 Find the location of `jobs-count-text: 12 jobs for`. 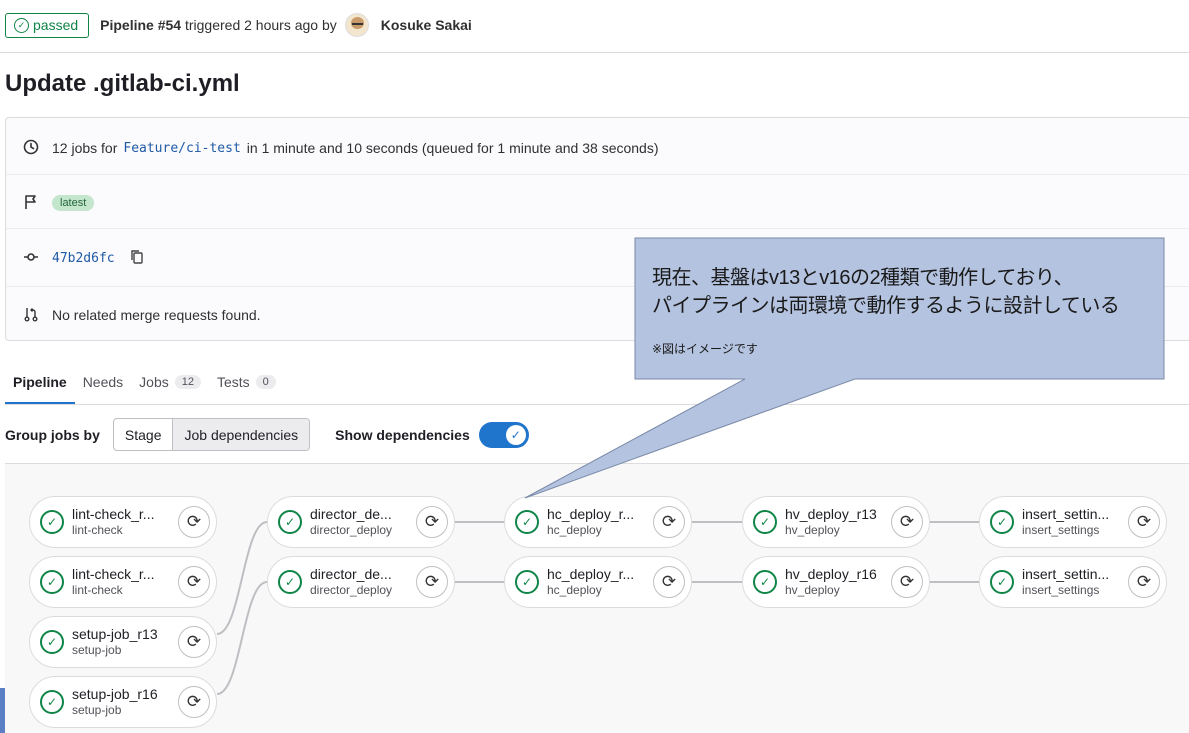

jobs-count-text: 12 jobs for is located at coordinates (85, 148).